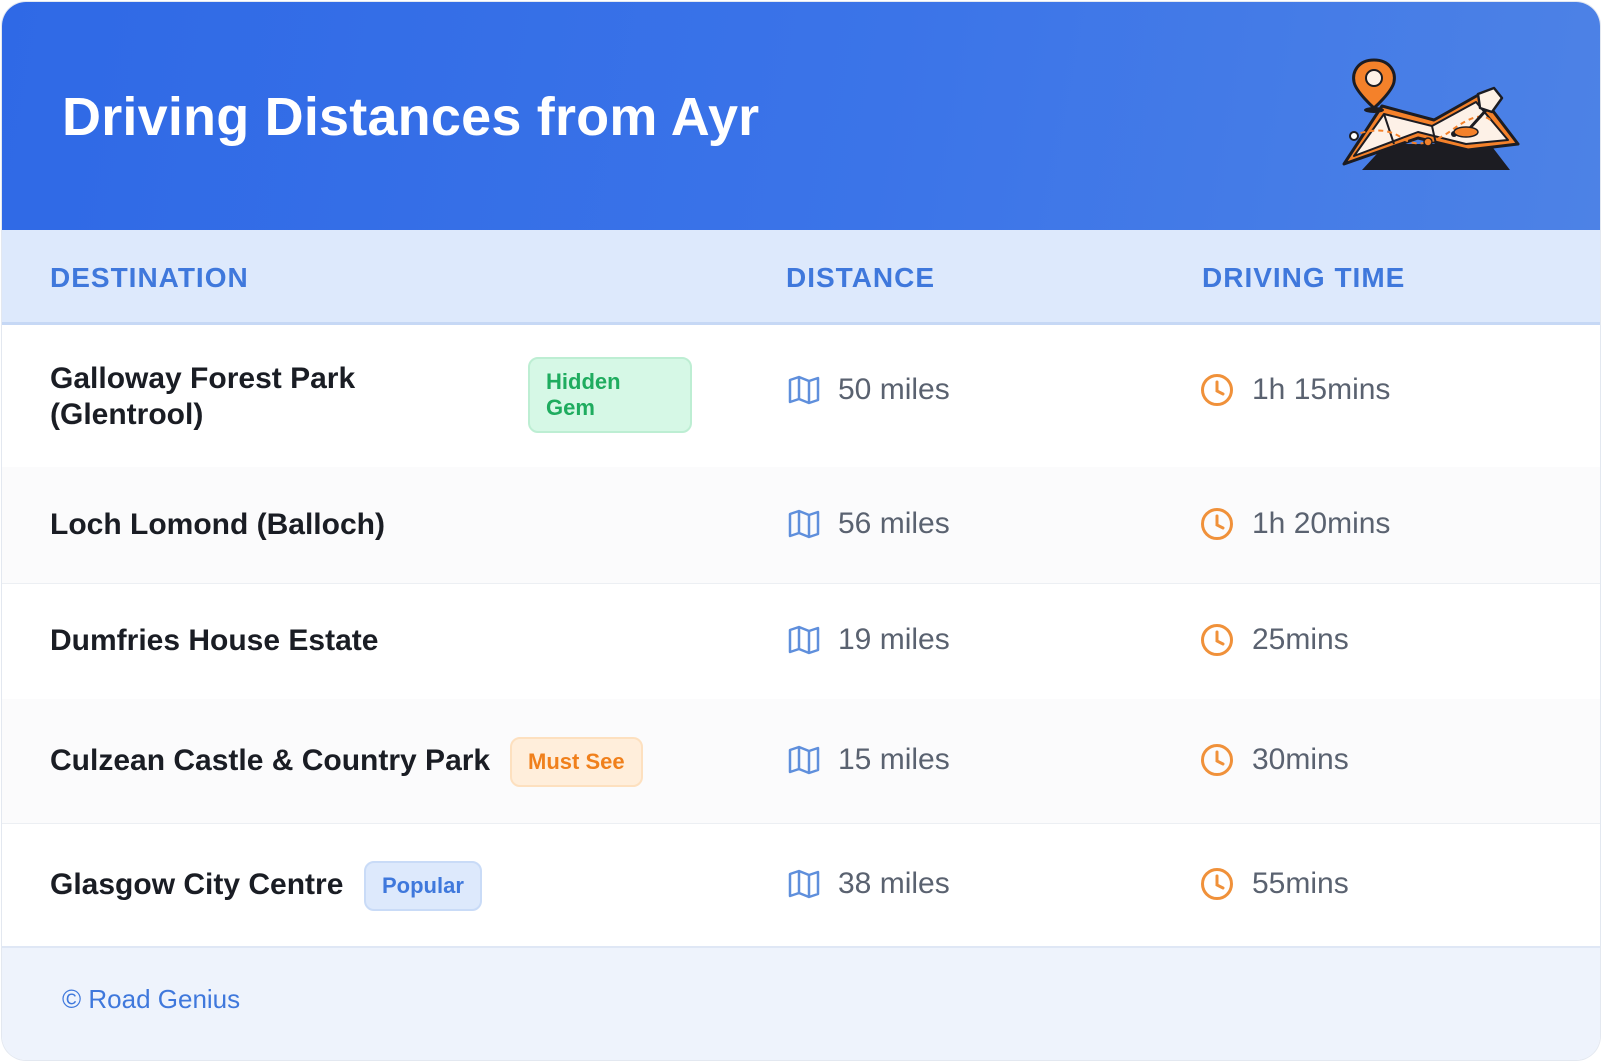 This screenshot has width=1604, height=1062. I want to click on time-cell: 25mins, so click(1274, 640).